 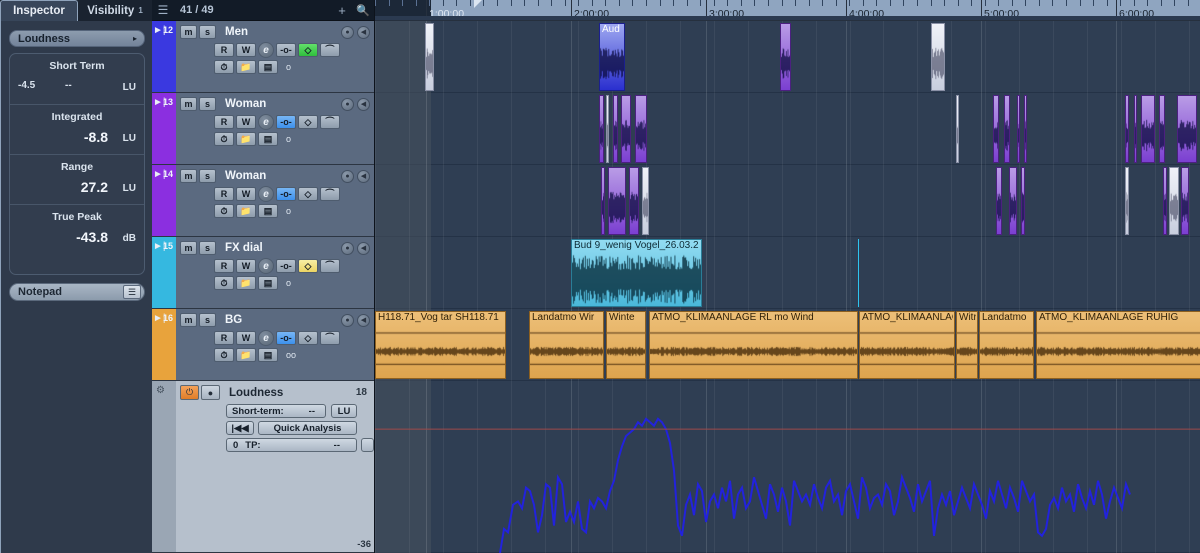 I want to click on notepad-icon: ☰, so click(x=132, y=292).